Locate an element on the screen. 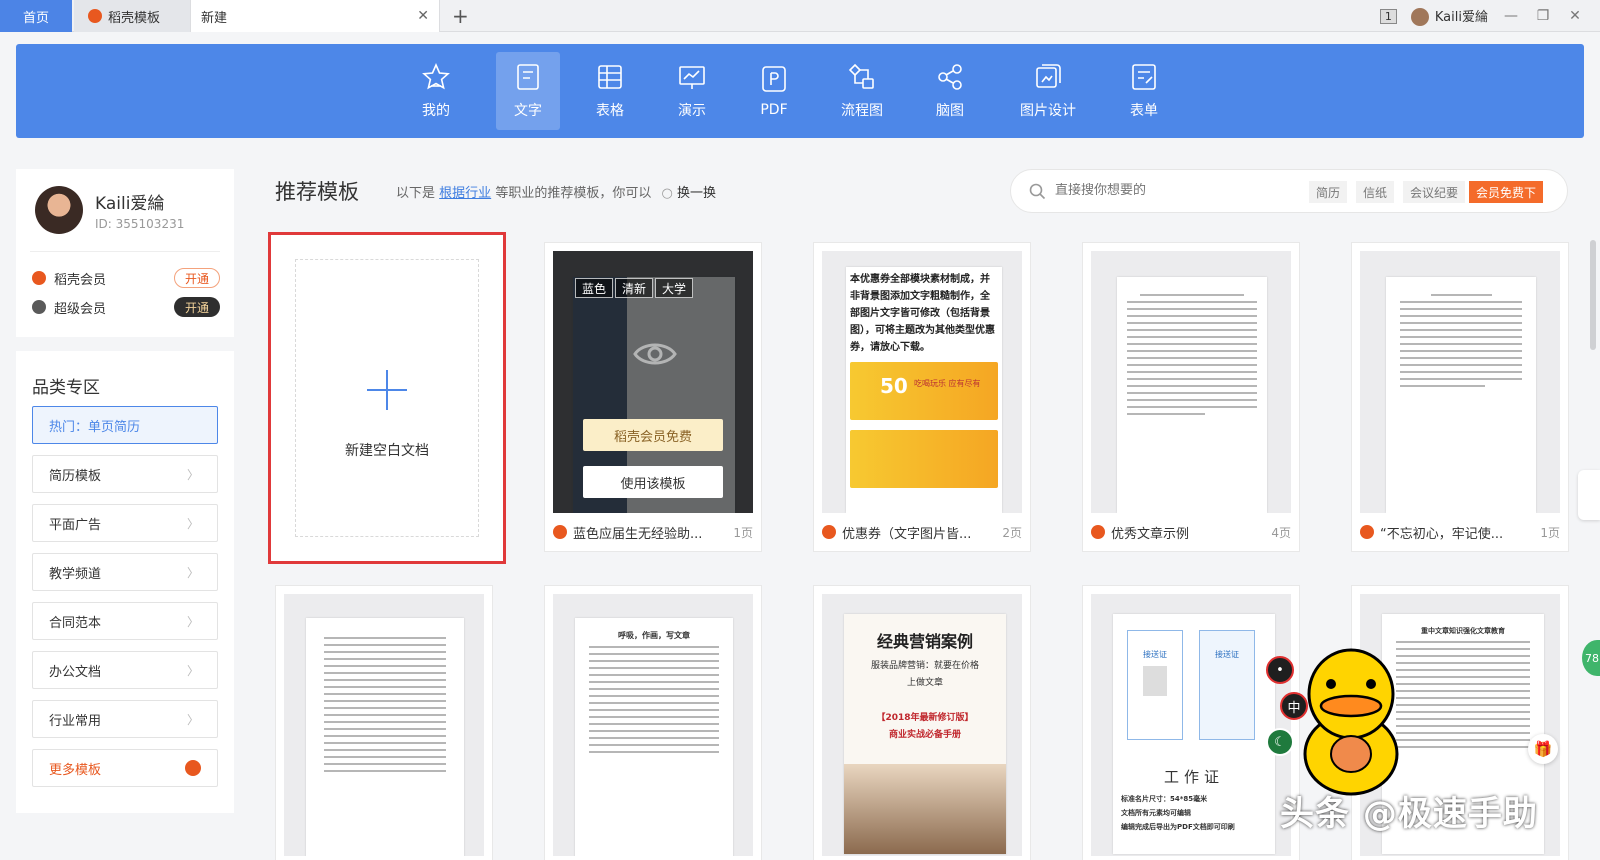  tab-home: 首页 is located at coordinates (36, 16).